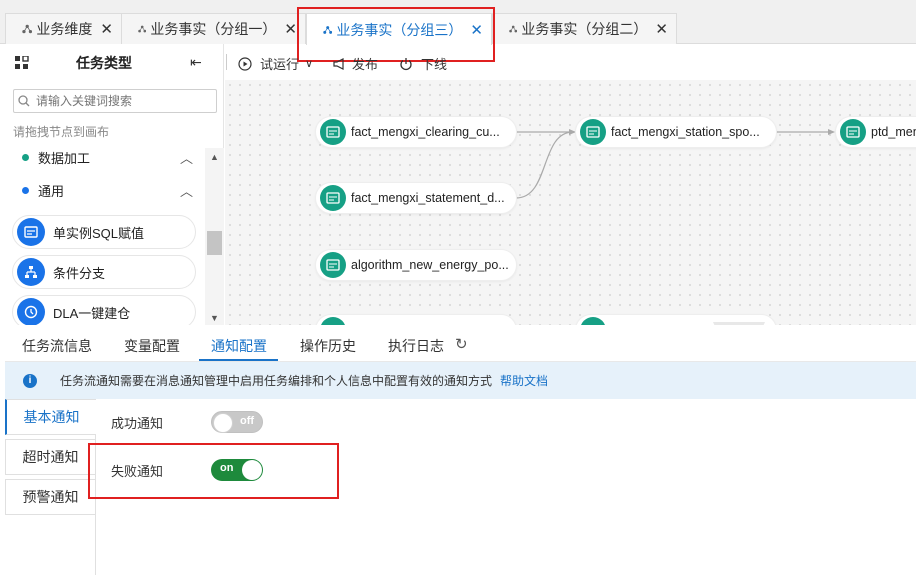 This screenshot has height=575, width=916. What do you see at coordinates (50, 417) in the screenshot?
I see `tab-basic-notification: 基本通知` at bounding box center [50, 417].